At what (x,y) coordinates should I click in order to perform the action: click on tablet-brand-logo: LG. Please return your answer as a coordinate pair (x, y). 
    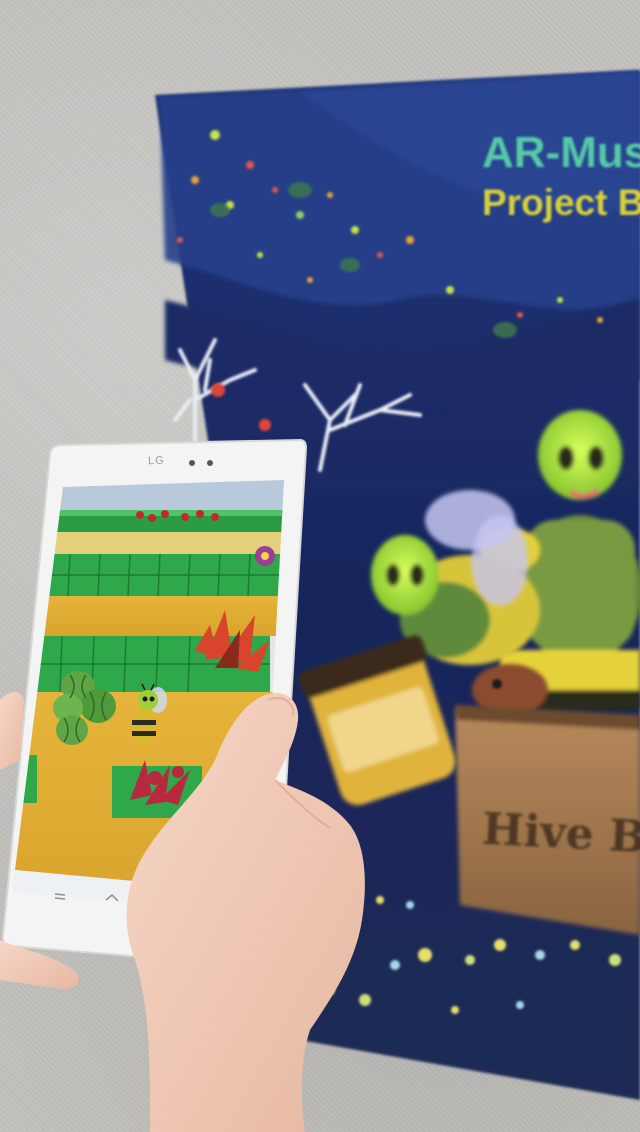
    Looking at the image, I should click on (156, 461).